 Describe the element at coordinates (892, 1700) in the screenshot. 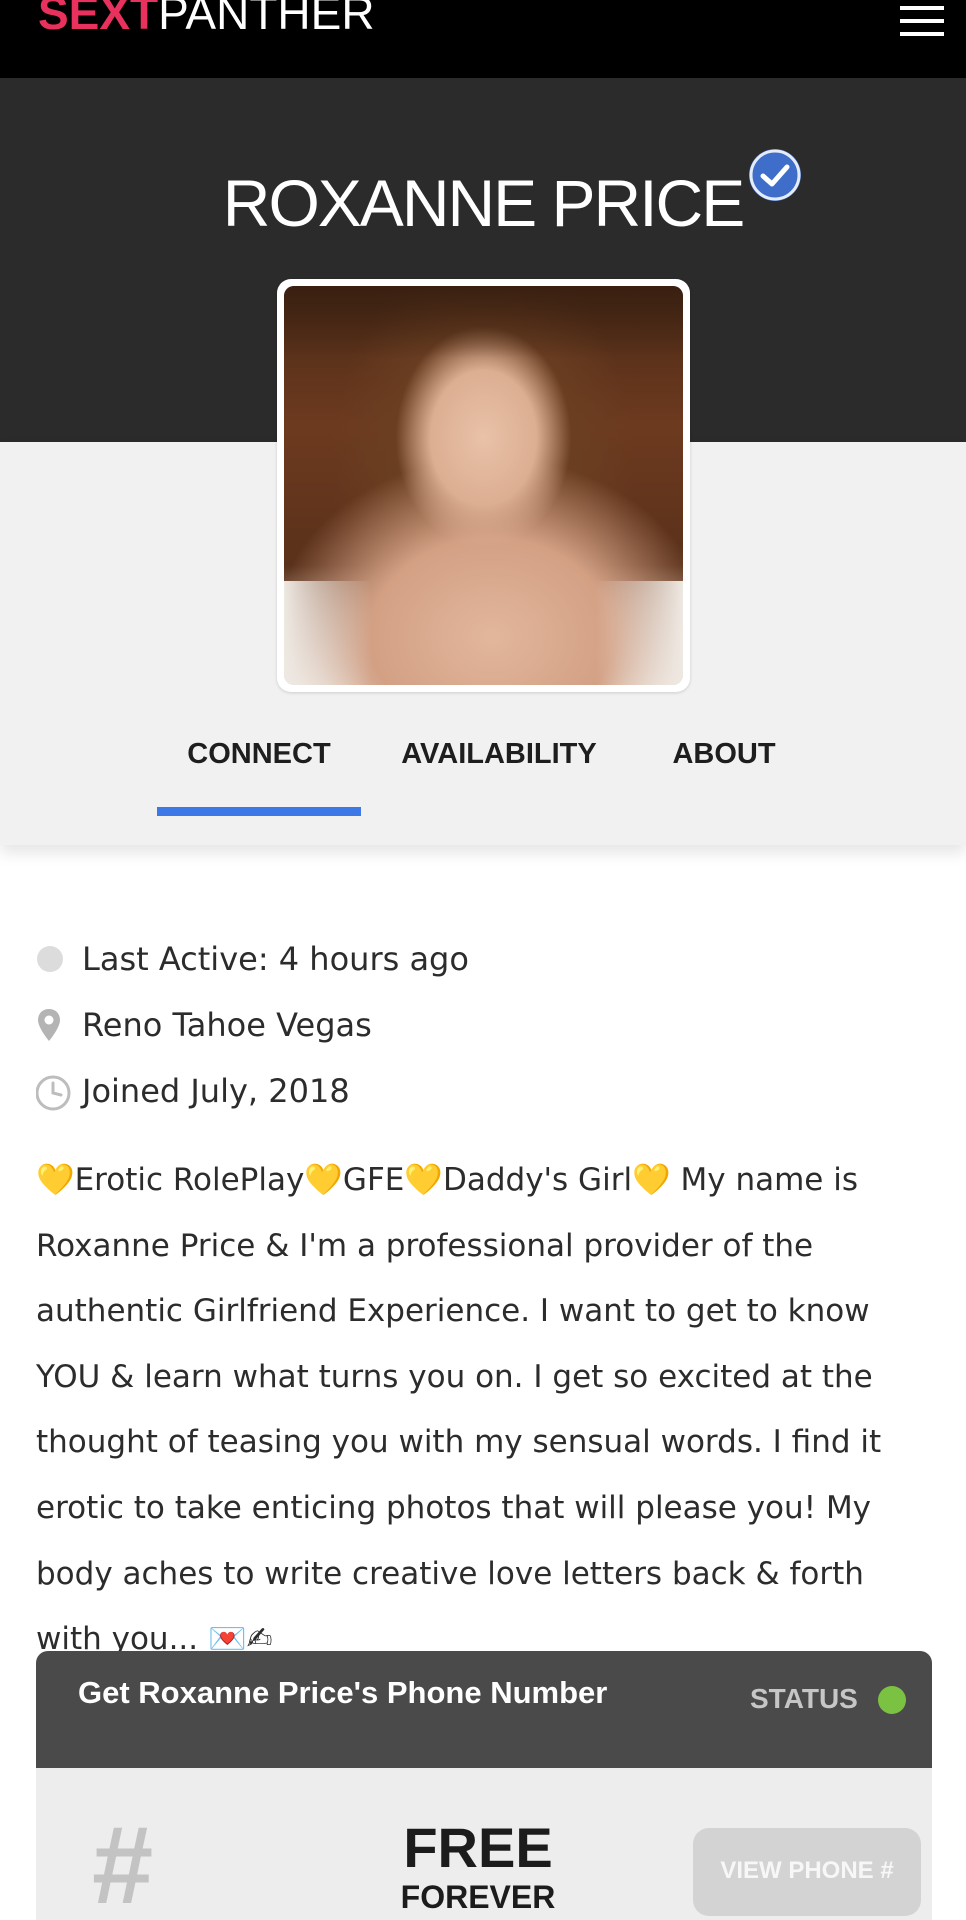

I see `status-online-indicator` at that location.